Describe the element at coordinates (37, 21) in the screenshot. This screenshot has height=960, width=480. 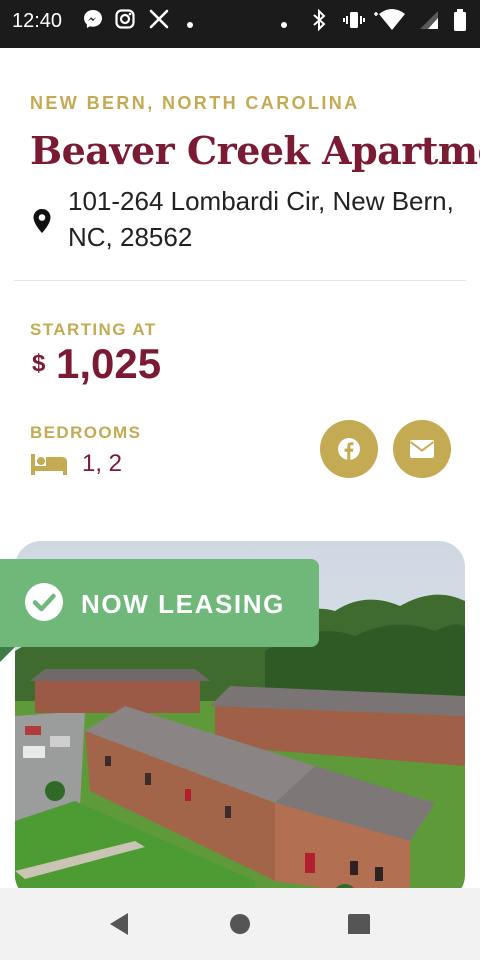
I see `status-time: 12:40` at that location.